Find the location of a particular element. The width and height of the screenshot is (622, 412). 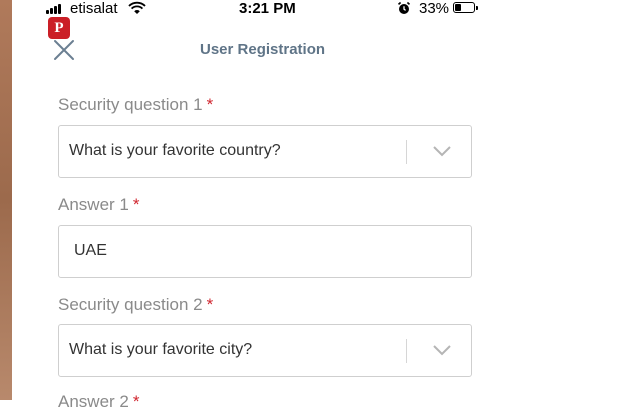

security-question-1-label: Security question 1 * is located at coordinates (135, 105).